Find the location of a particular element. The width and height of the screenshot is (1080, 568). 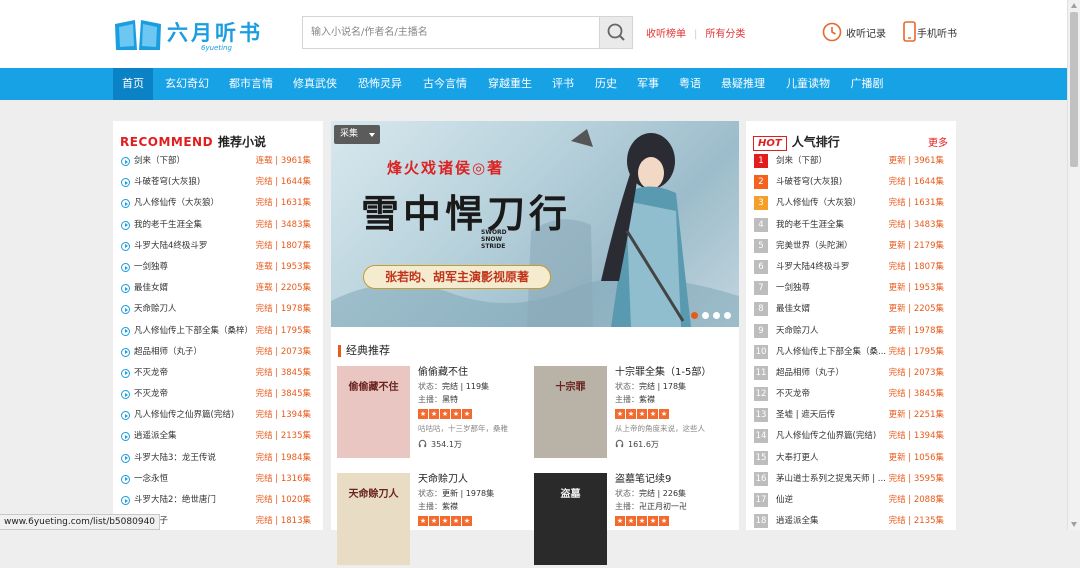

ranking-item: 2 斗破苍穹(大灰狼) 完结 | 1644集 is located at coordinates (851, 182).